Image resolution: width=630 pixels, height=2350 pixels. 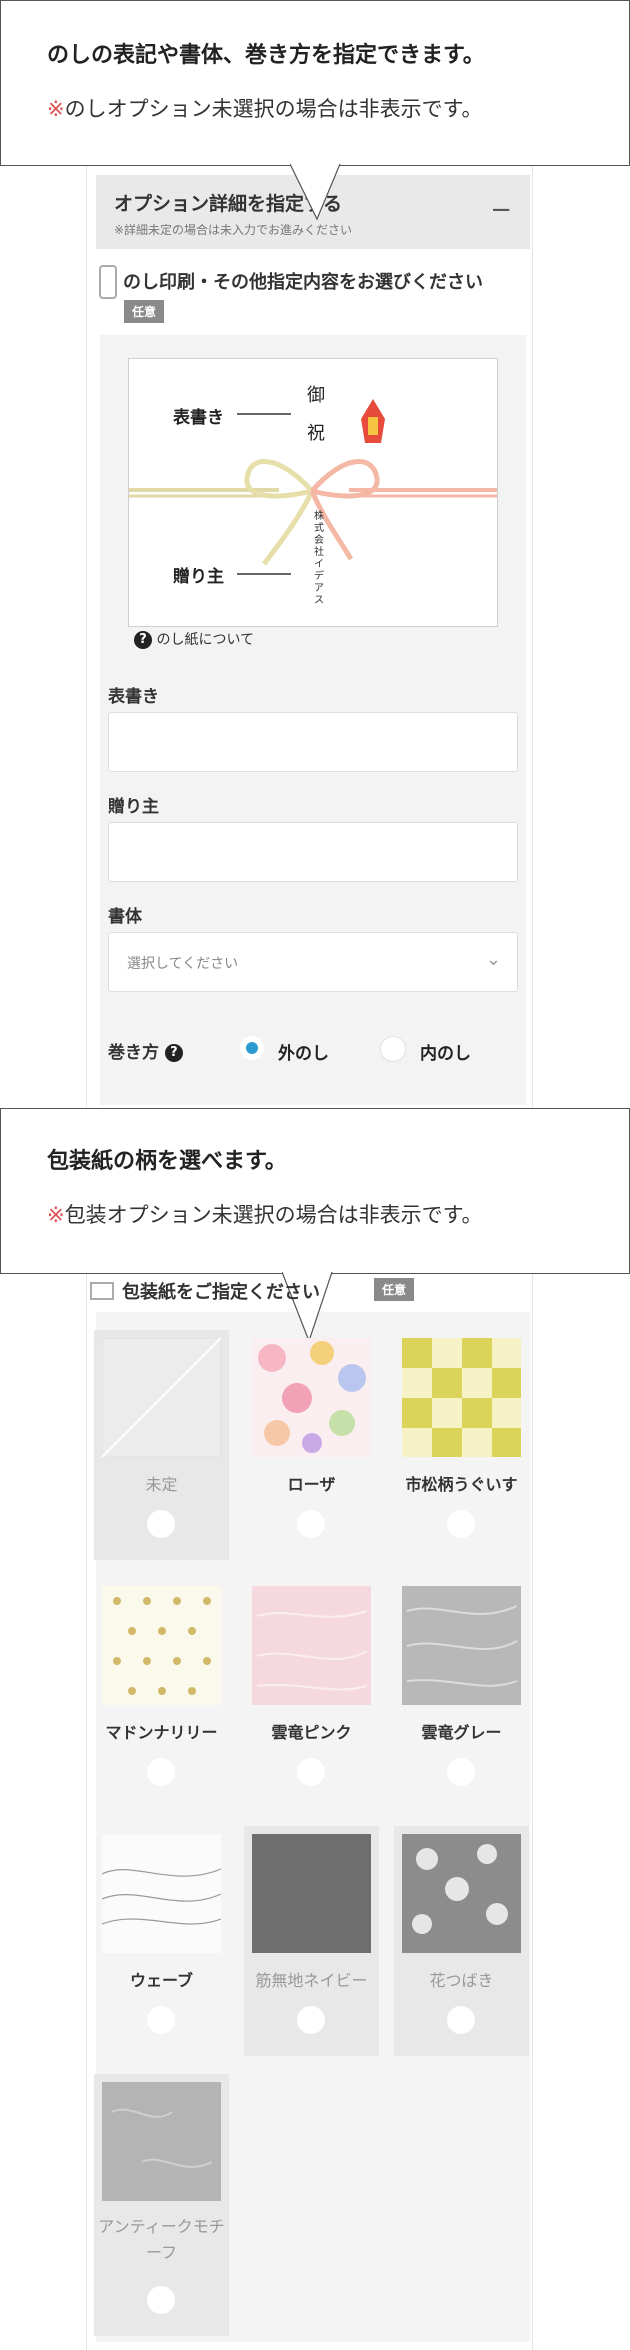 I want to click on noshi-sample-image: 御 祝 表書き 贈り主 株式会社イデアス, so click(x=313, y=492).